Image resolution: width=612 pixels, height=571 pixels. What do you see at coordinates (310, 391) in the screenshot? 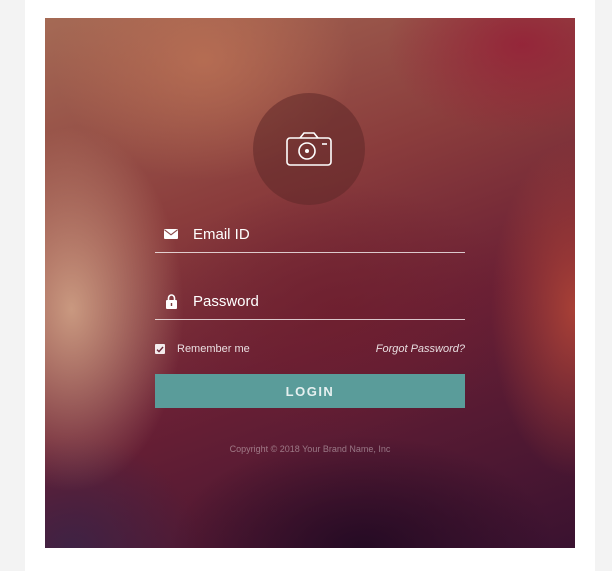
I see `login-button: LOGIN` at bounding box center [310, 391].